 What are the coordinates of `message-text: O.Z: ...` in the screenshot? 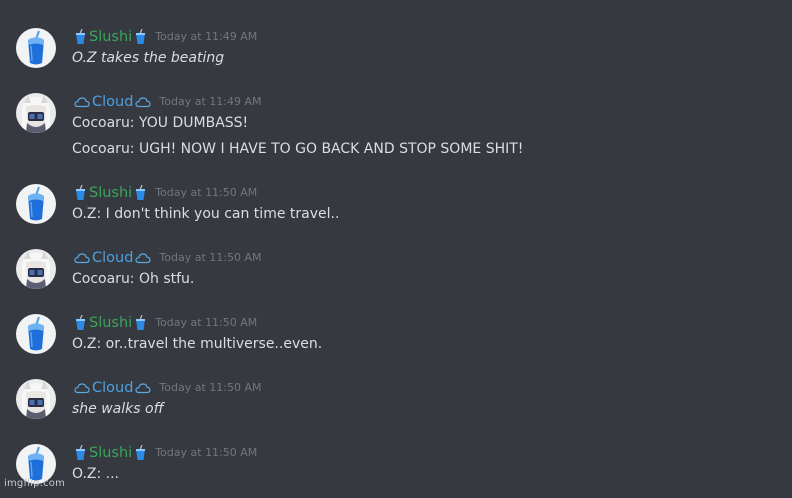 It's located at (96, 474).